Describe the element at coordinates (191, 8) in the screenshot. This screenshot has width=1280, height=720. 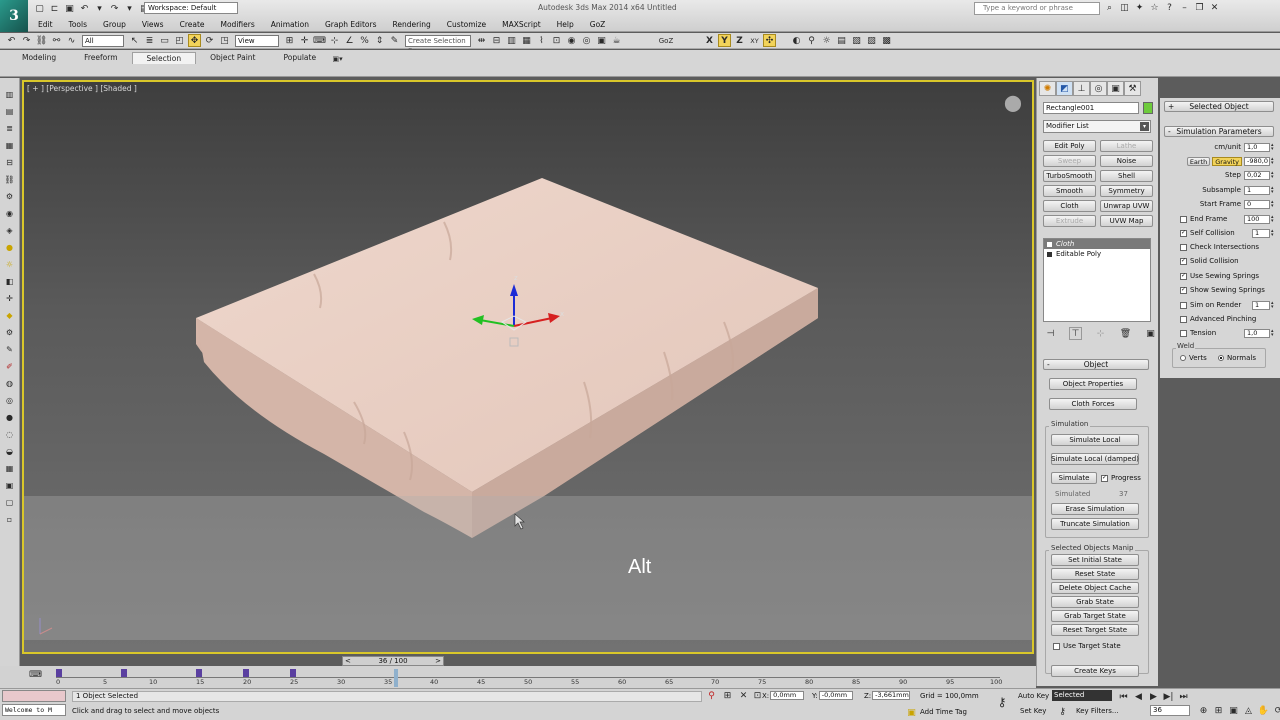
I see `workspace-dropdown: Workspace: Default` at that location.